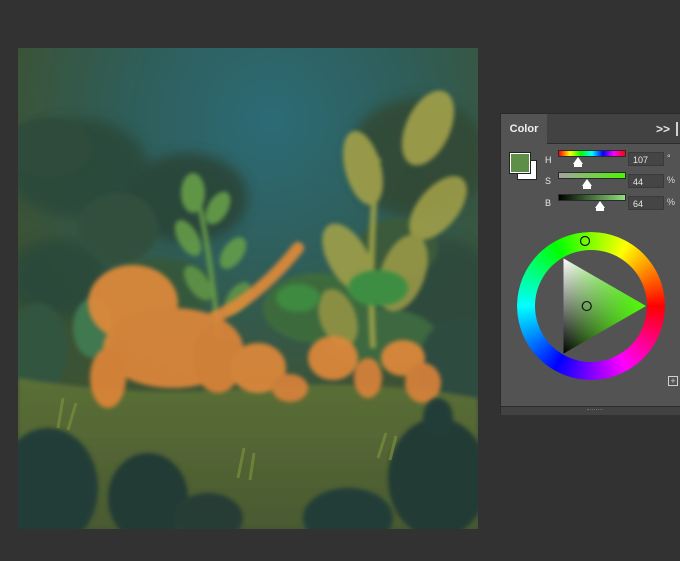  Describe the element at coordinates (646, 159) in the screenshot. I see `hue-input: 107` at that location.